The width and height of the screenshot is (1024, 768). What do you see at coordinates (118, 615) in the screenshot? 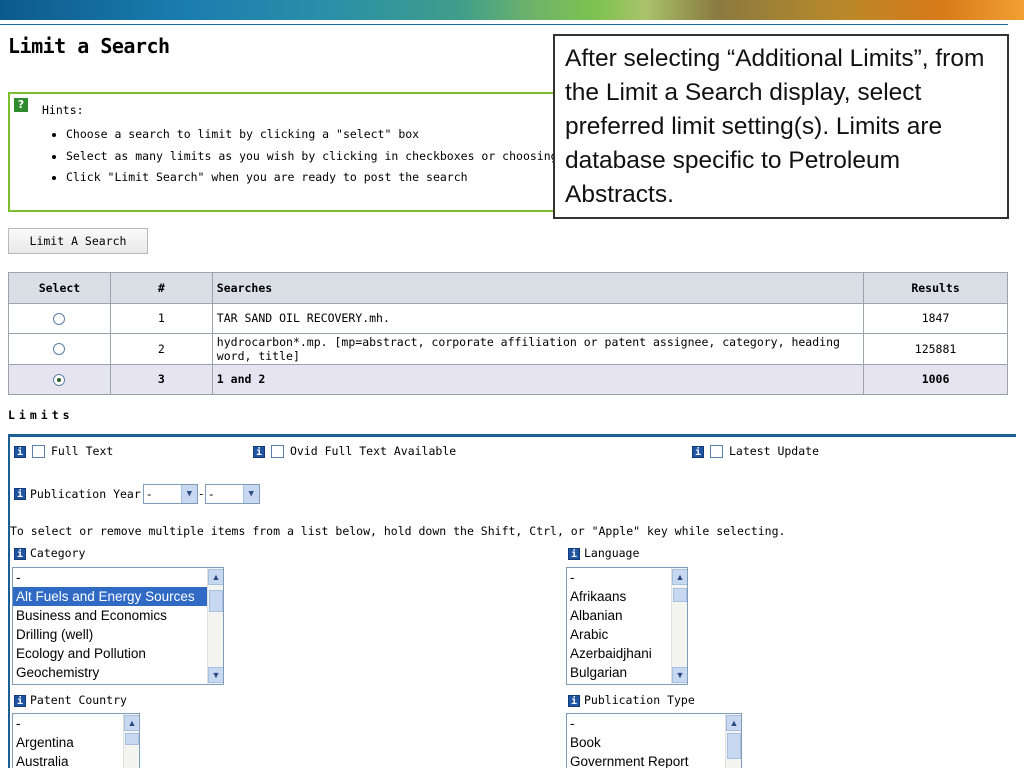
I see `list-item: Business and Economics` at bounding box center [118, 615].